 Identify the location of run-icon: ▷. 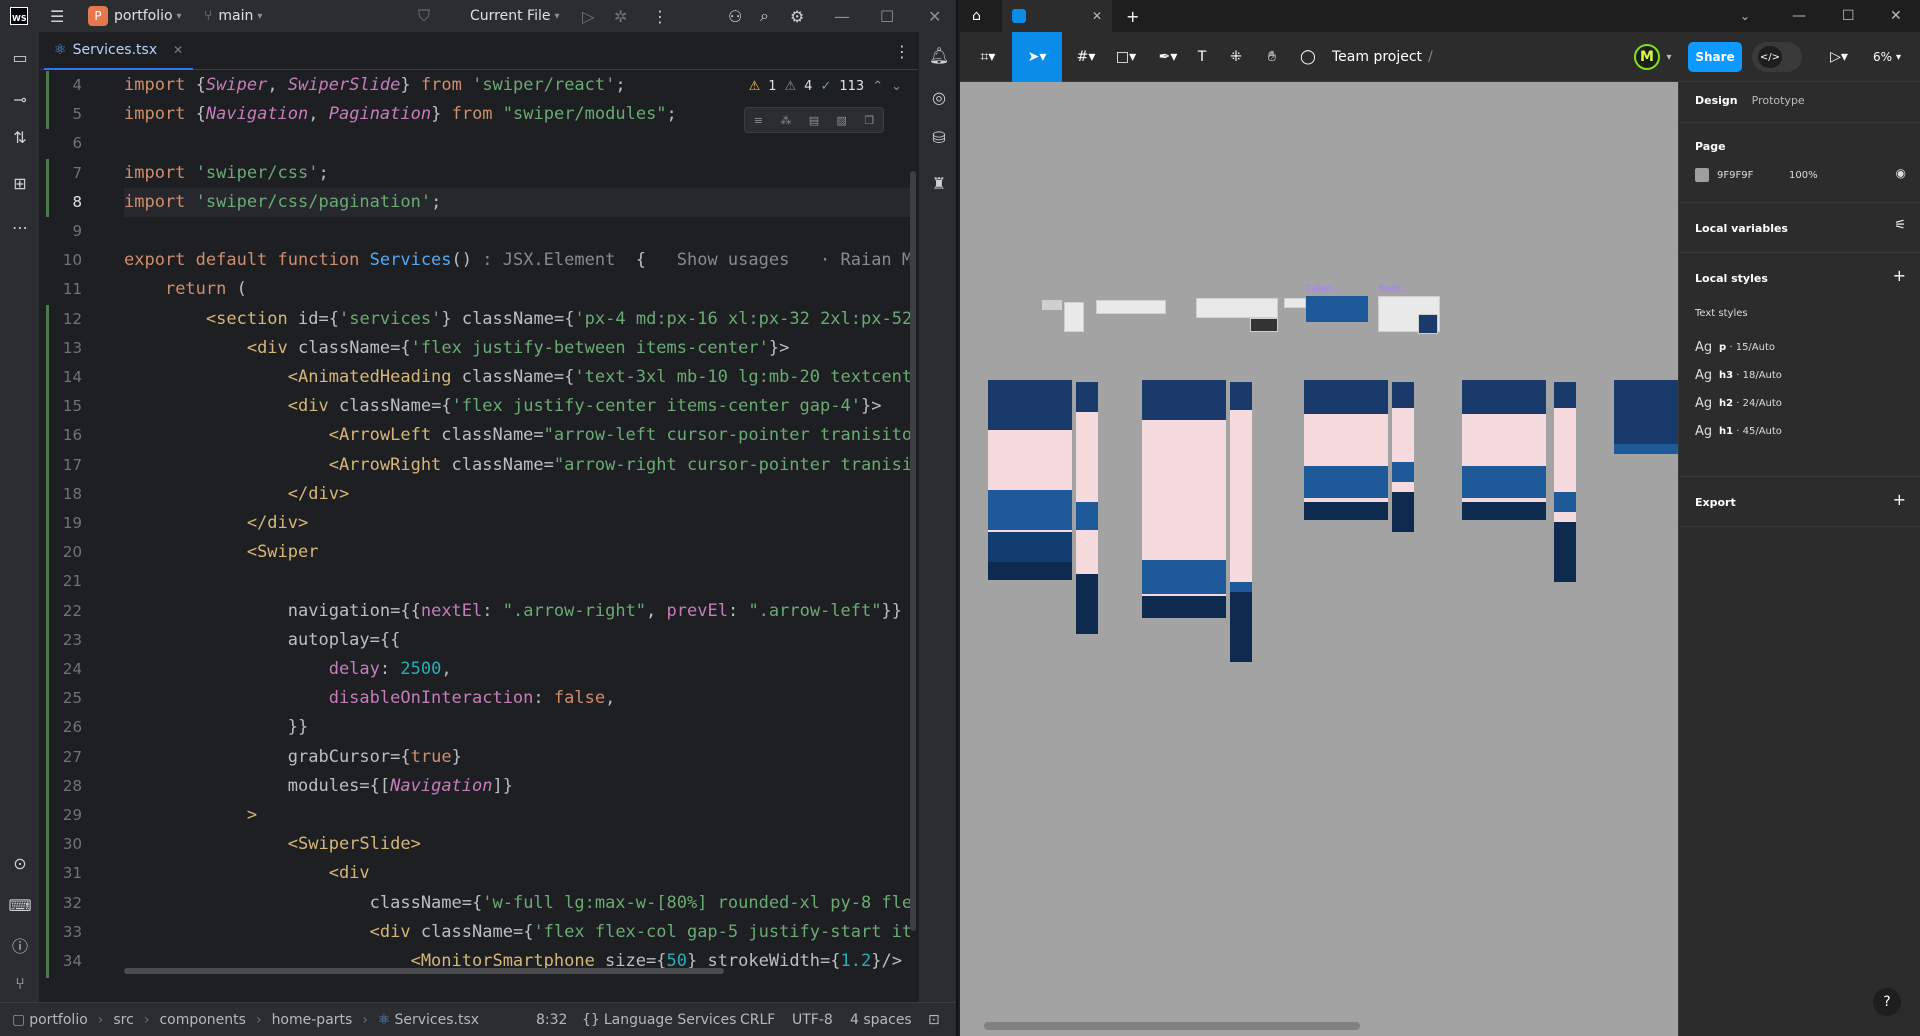
(588, 16).